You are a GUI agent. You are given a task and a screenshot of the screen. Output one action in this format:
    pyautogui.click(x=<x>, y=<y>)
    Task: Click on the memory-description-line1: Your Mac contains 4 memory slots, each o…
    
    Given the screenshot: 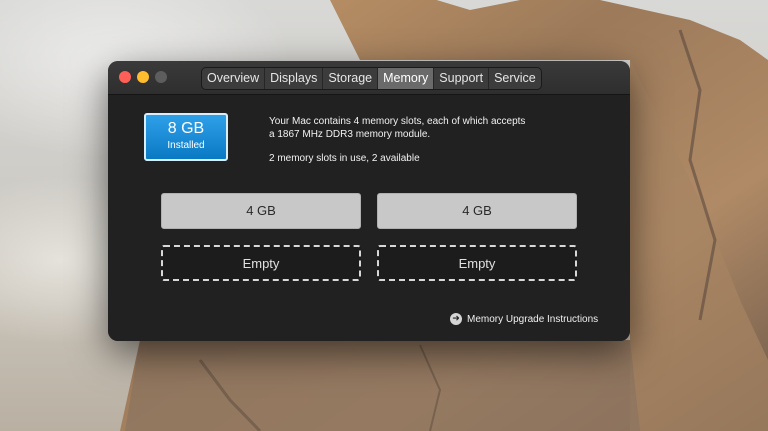 What is the action you would take?
    pyautogui.click(x=397, y=121)
    